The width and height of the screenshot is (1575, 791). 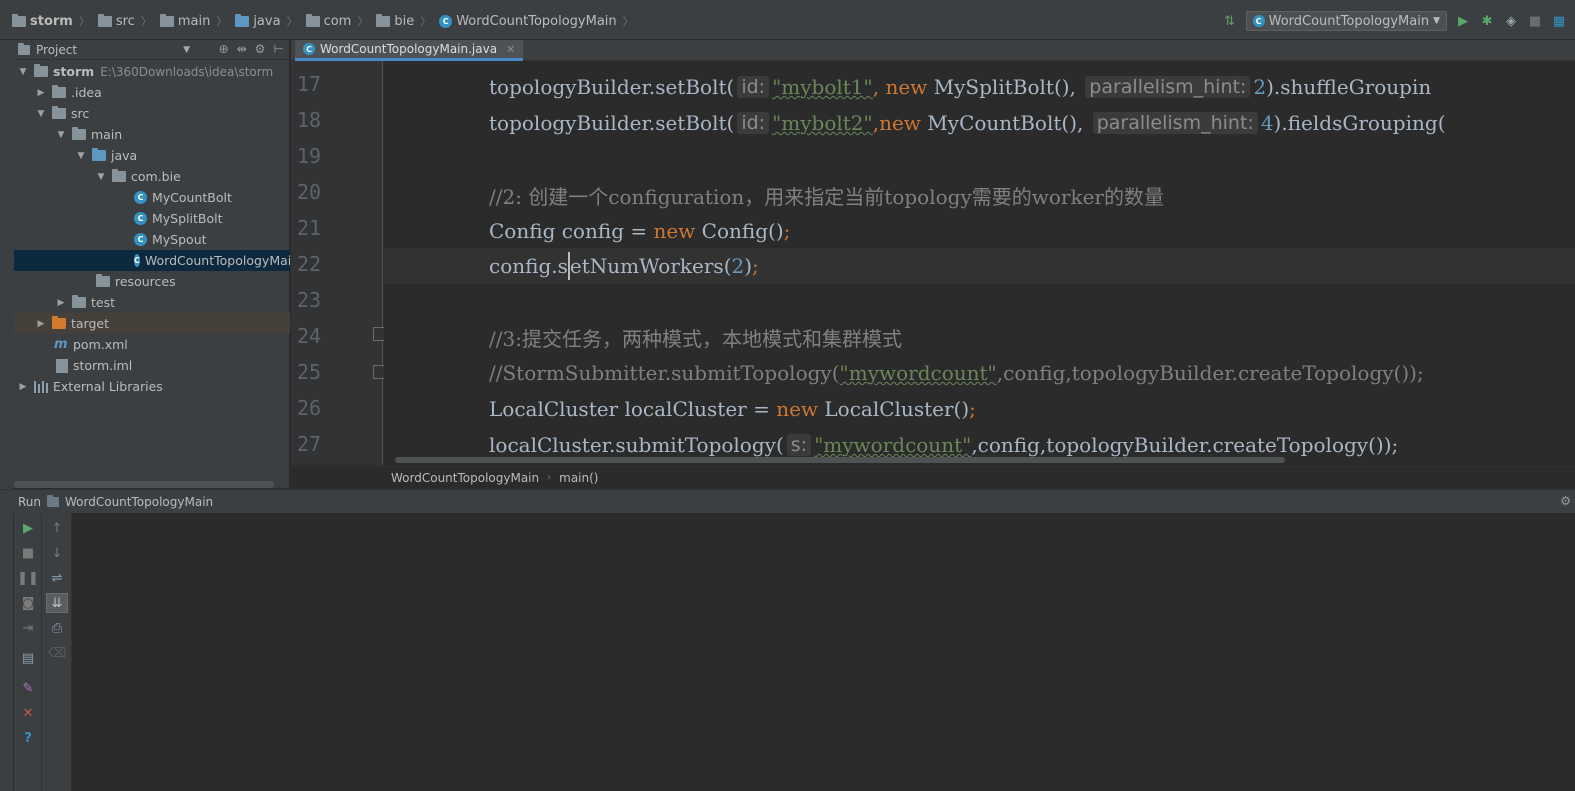 I want to click on tab-wordcounttopologymain: C WordCountTopologyMain.java ✕, so click(x=409, y=50).